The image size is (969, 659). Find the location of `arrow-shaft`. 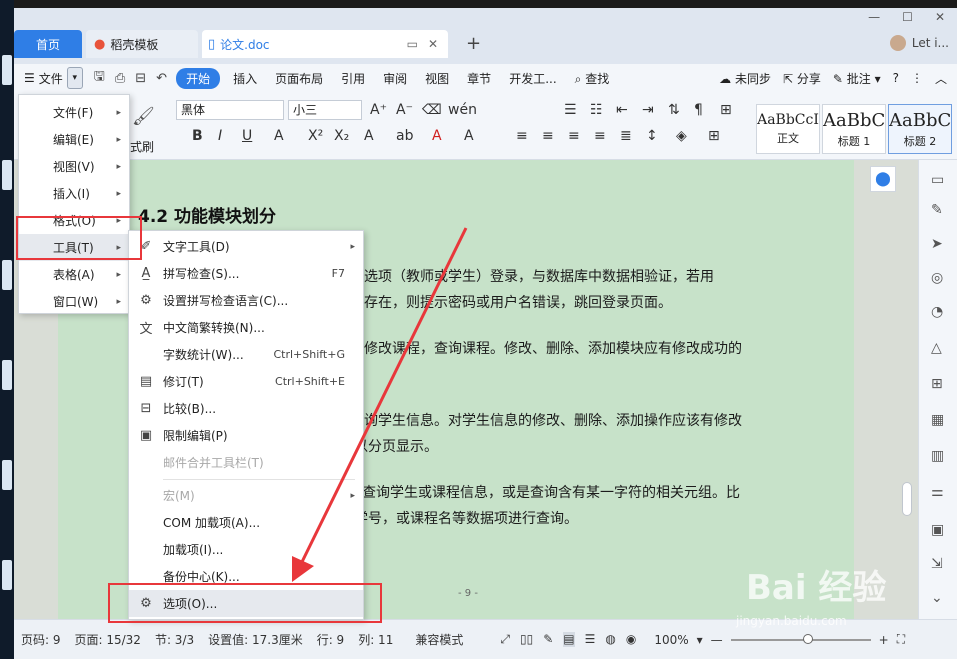

arrow-shaft is located at coordinates (383, 397).